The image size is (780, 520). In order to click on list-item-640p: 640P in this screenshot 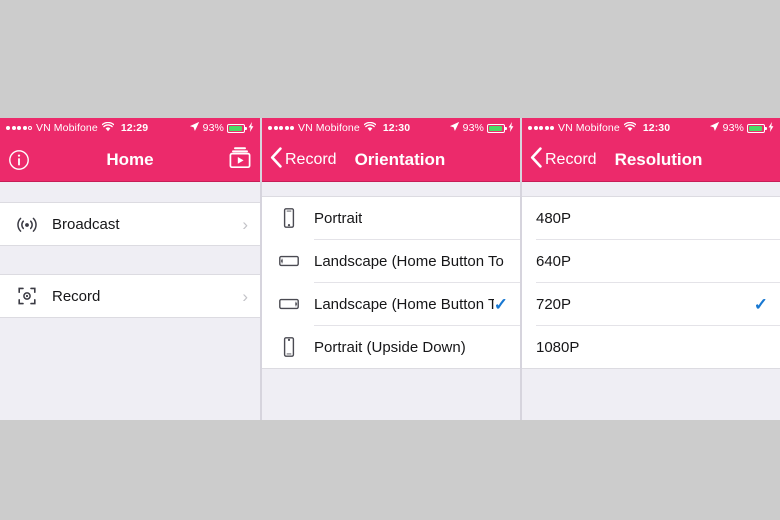, I will do `click(651, 261)`.